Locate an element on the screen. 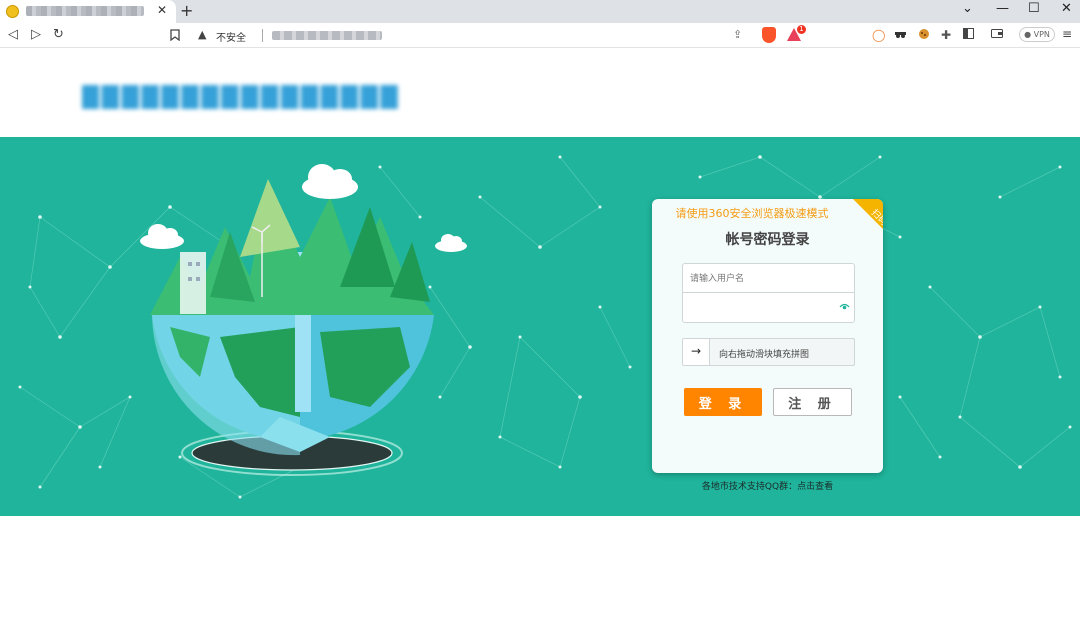  support-link: 点击查看 is located at coordinates (815, 487).